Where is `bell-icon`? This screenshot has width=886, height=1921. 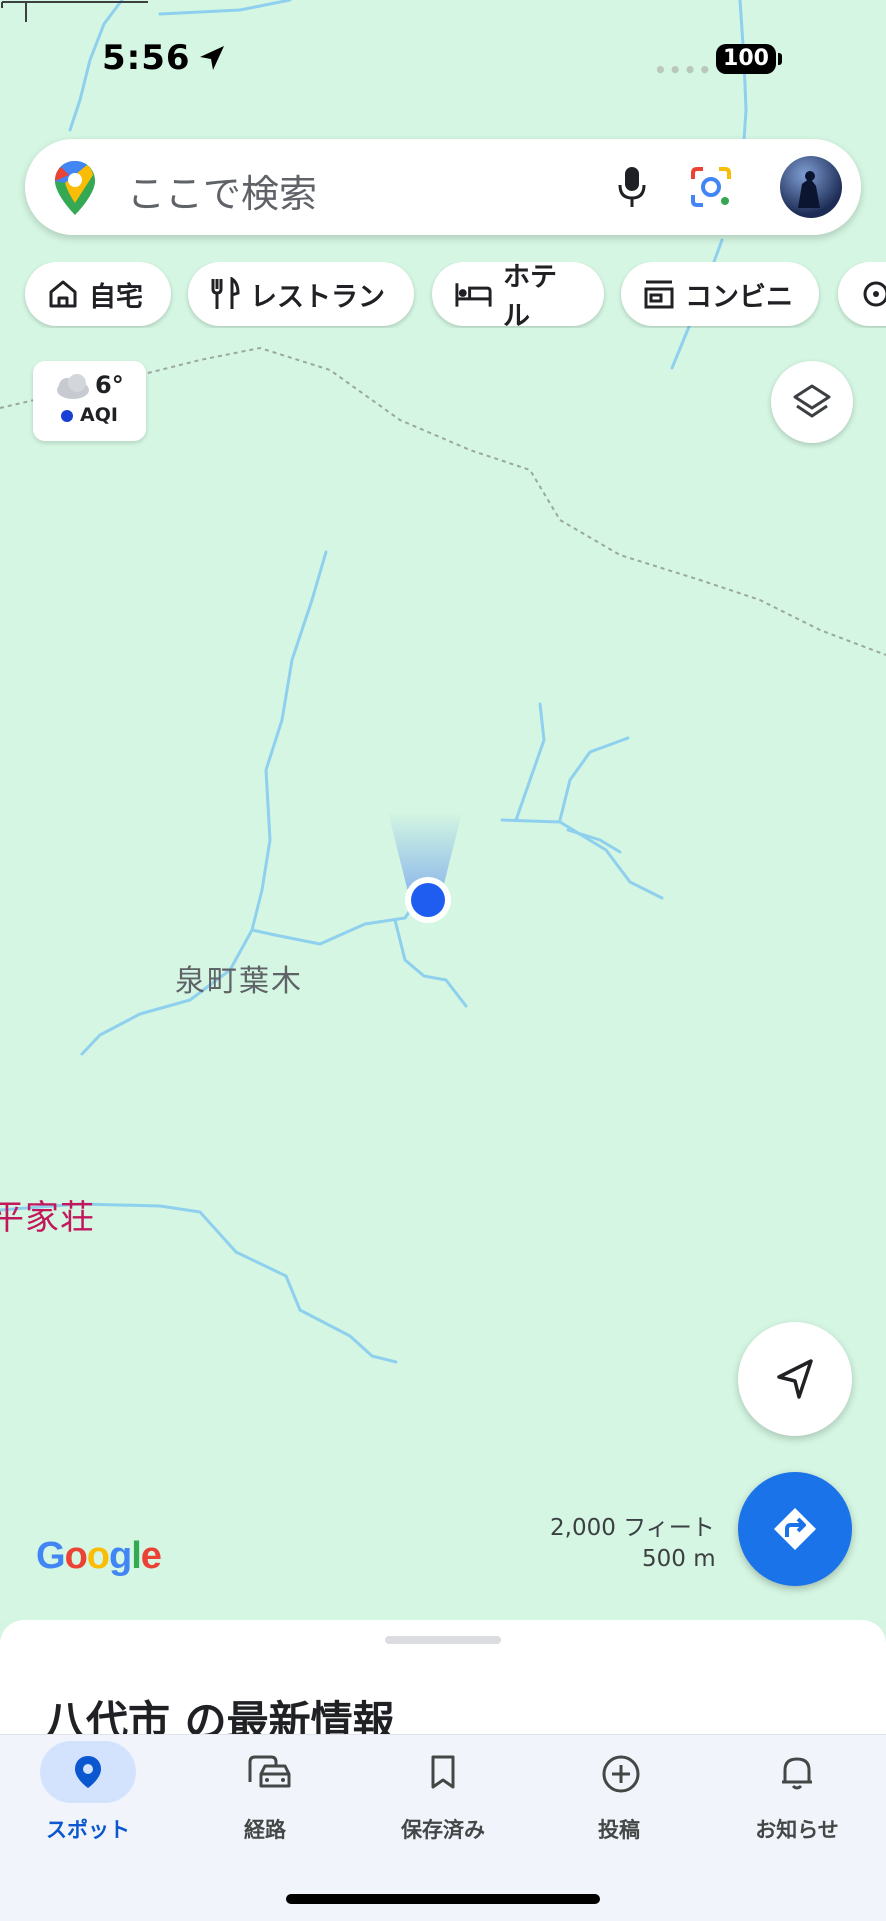 bell-icon is located at coordinates (797, 1773).